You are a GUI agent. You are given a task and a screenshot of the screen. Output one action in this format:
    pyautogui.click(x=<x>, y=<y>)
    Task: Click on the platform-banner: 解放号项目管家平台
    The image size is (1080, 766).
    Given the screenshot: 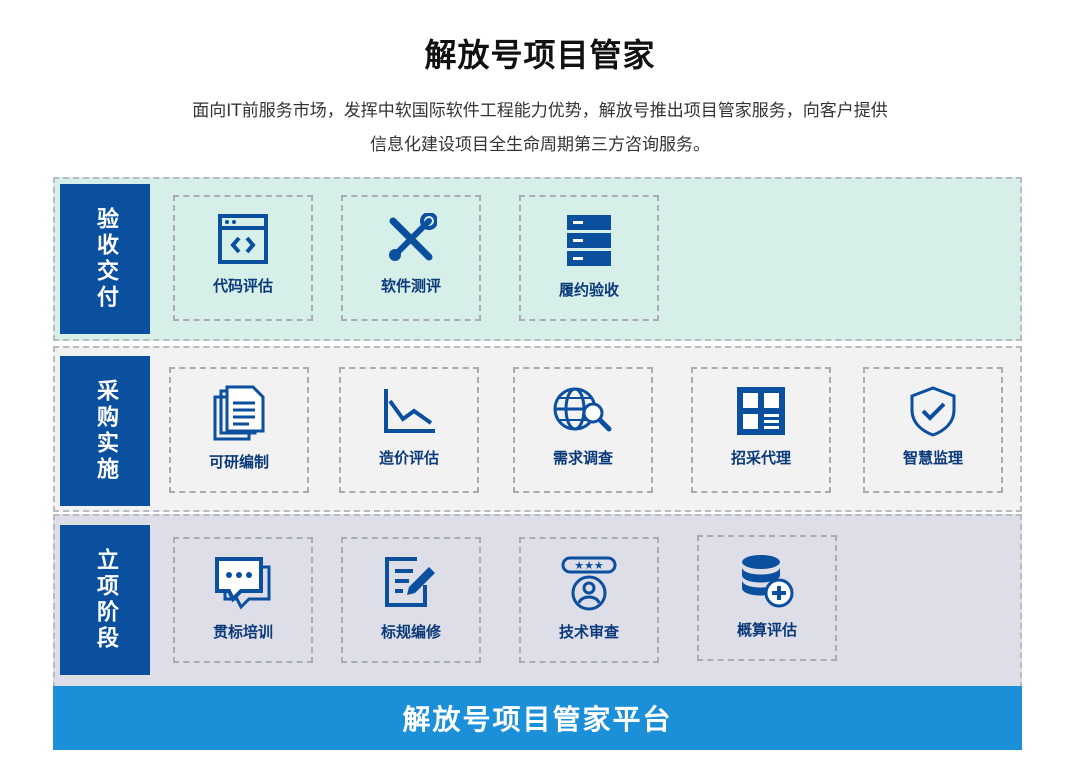 What is the action you would take?
    pyautogui.click(x=537, y=718)
    